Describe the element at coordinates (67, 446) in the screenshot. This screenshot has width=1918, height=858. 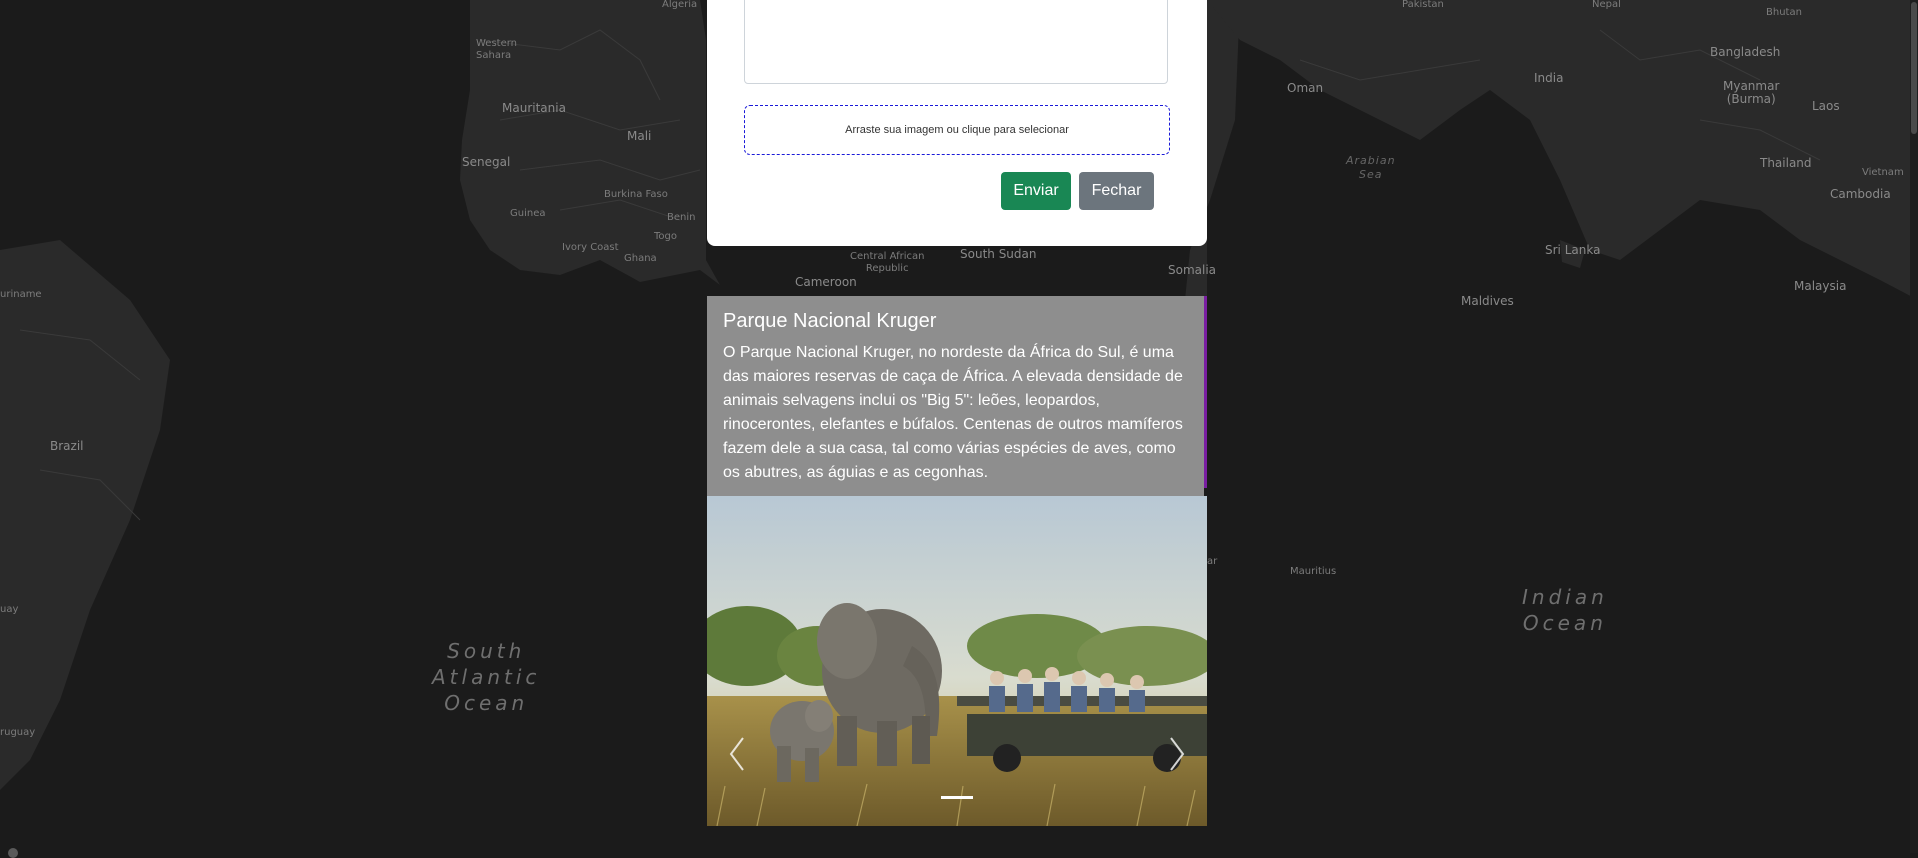
I see `map-label-brazil: Brazil` at that location.